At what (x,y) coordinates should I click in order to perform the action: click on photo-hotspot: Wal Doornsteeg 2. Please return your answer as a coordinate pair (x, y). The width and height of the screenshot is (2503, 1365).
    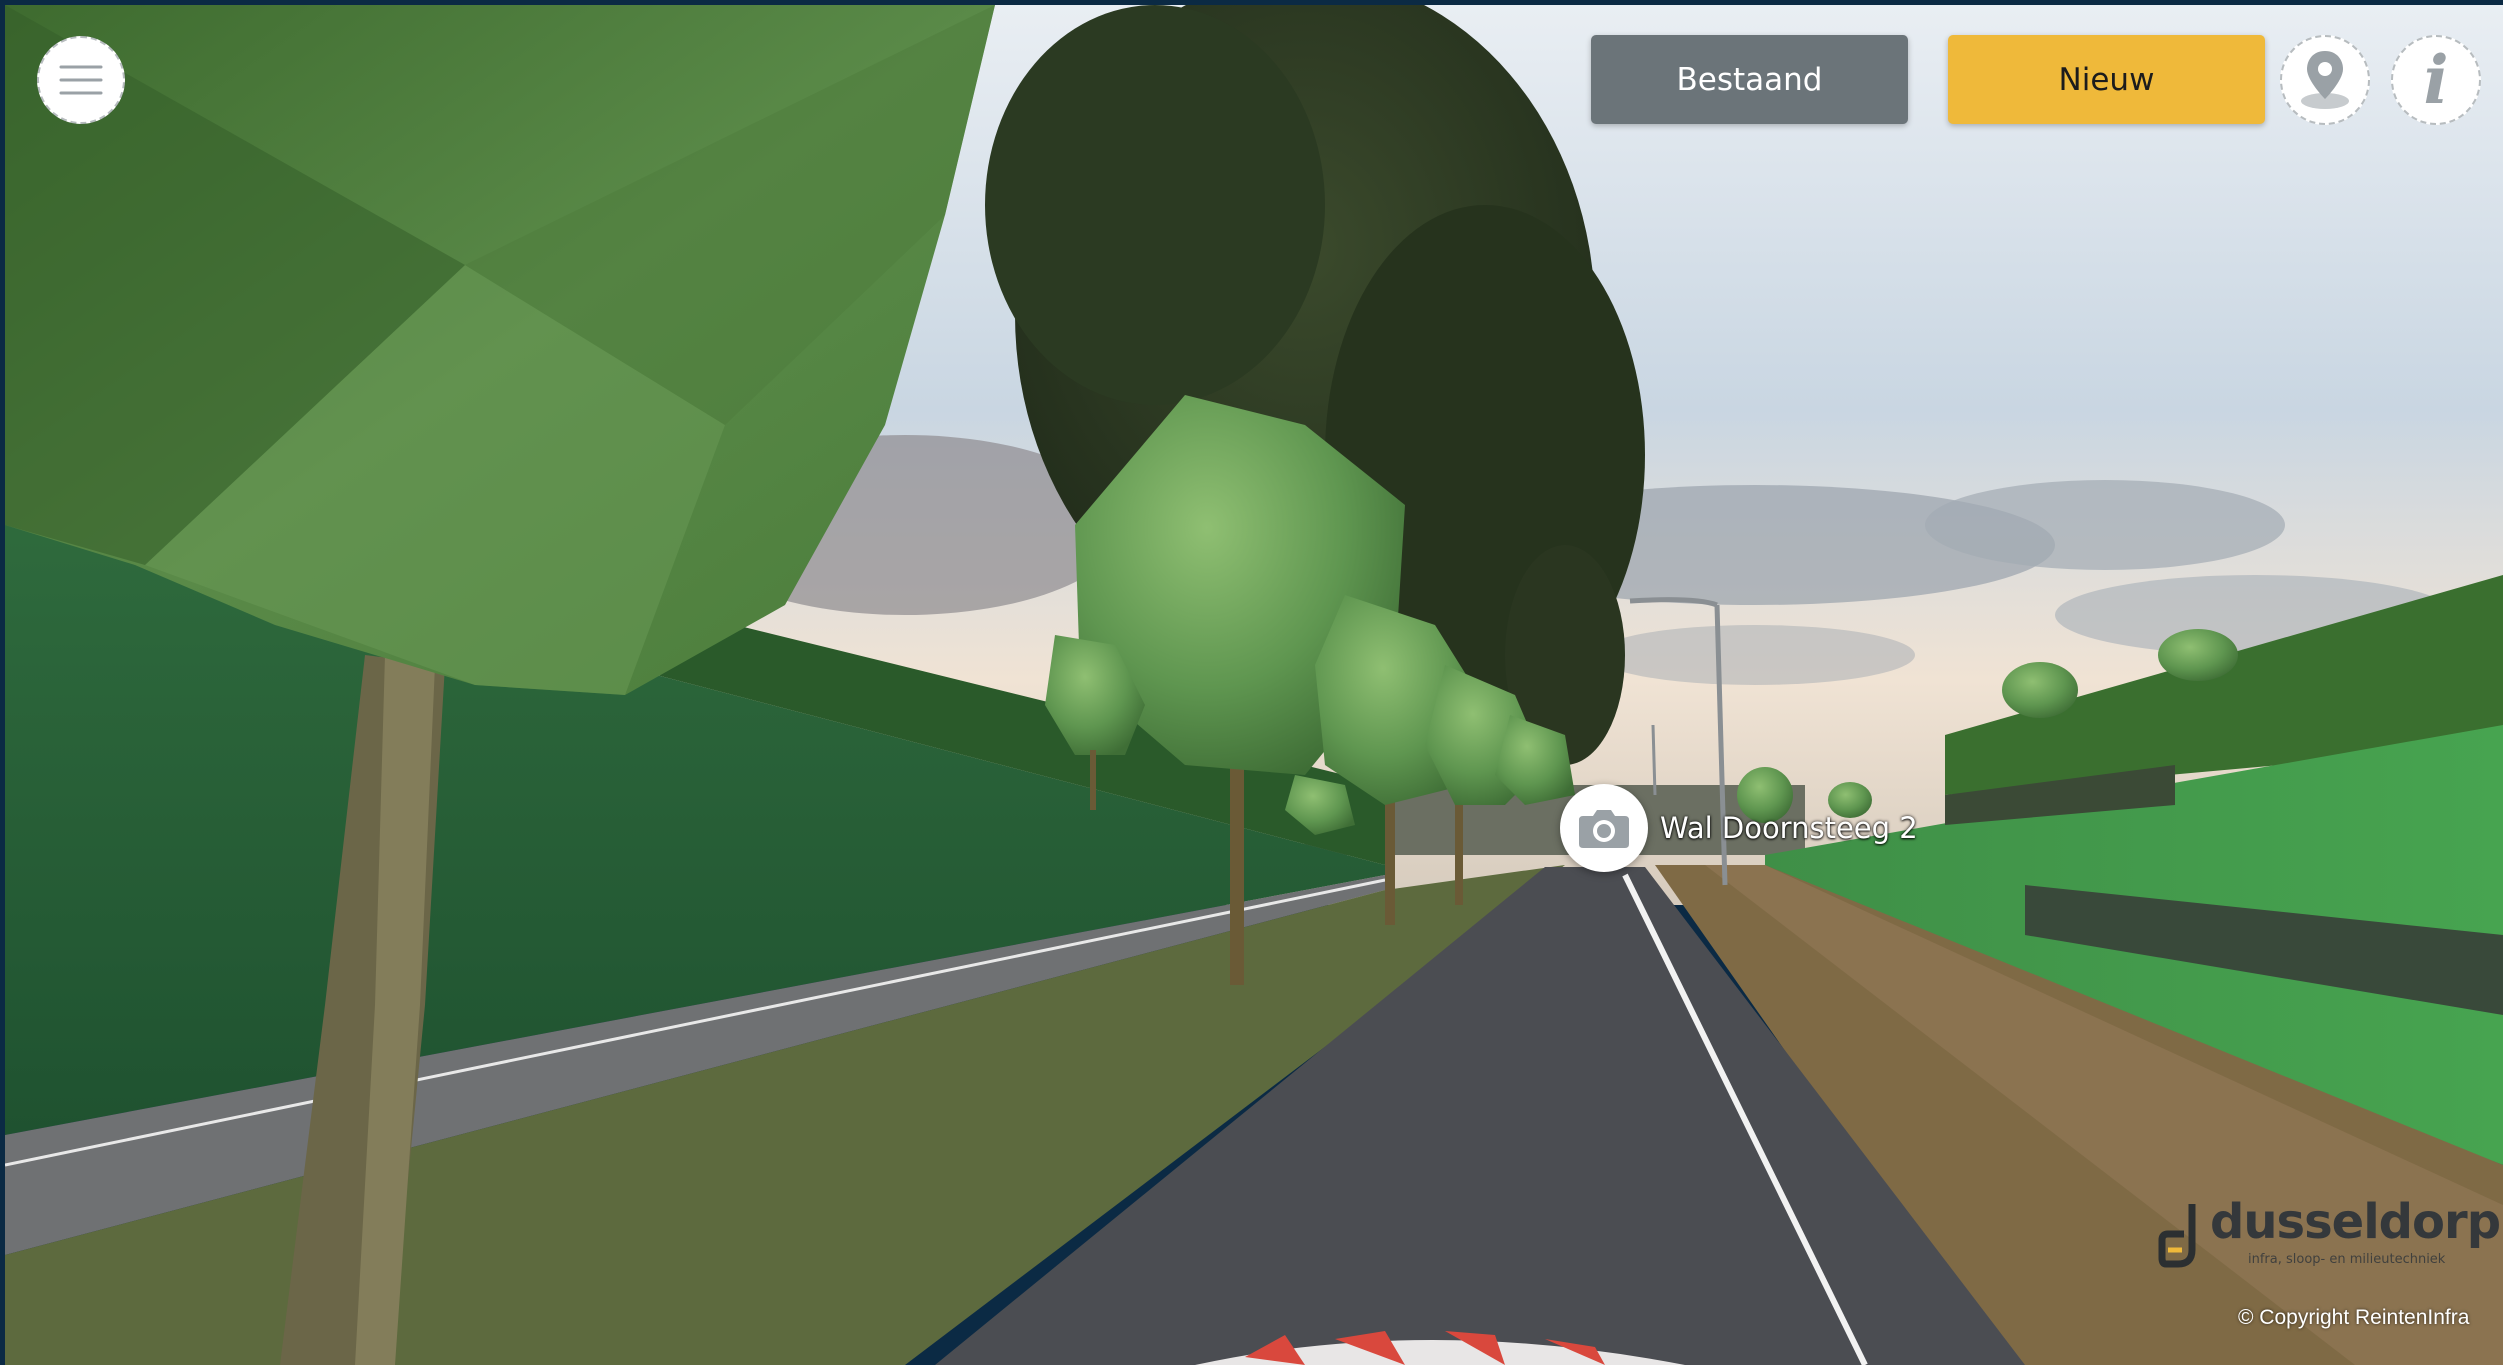
    Looking at the image, I should click on (1739, 828).